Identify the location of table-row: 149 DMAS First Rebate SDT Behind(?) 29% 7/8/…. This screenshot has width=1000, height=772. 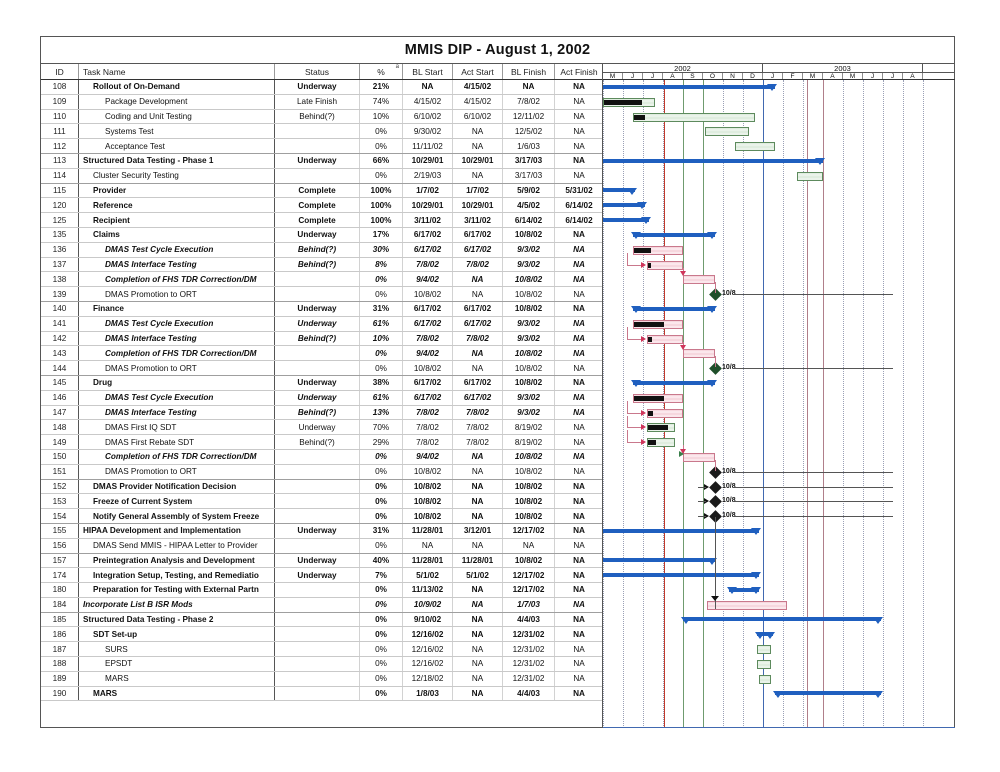
(321, 442).